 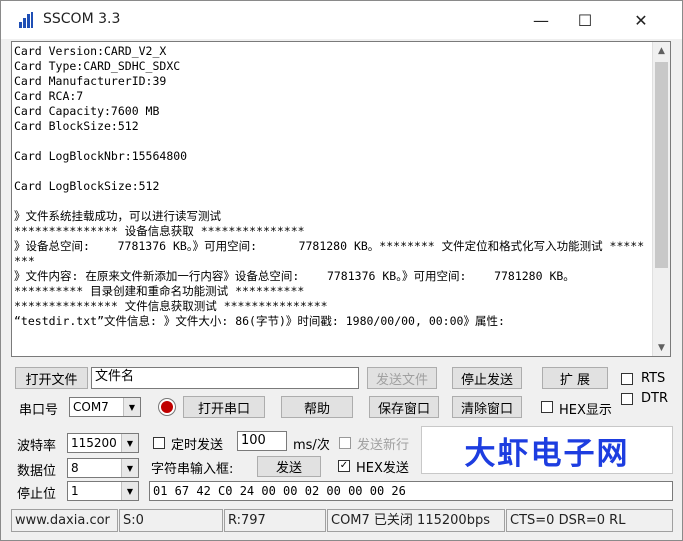 What do you see at coordinates (26, 20) in the screenshot?
I see `app-icon` at bounding box center [26, 20].